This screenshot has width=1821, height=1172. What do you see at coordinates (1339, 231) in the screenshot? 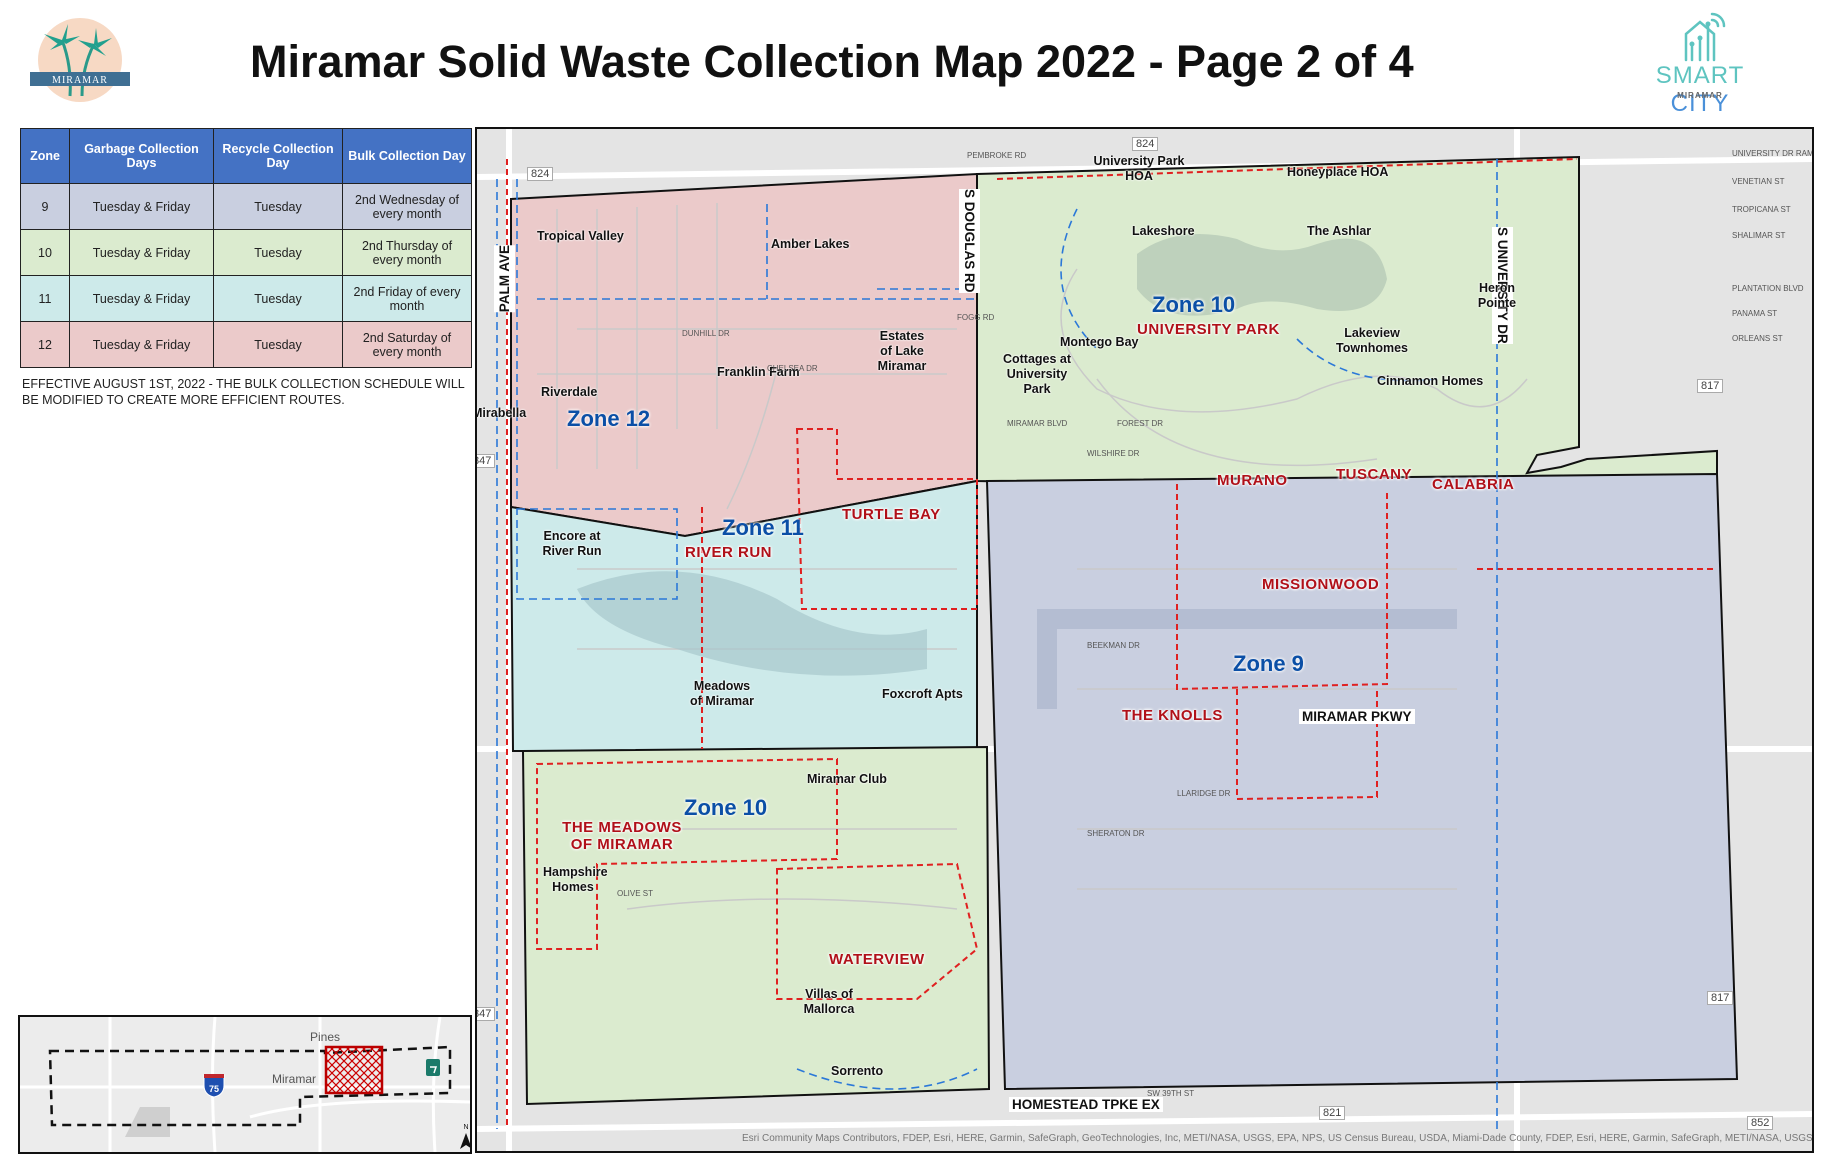
I see `neighborhood-label: The Ashlar` at bounding box center [1339, 231].